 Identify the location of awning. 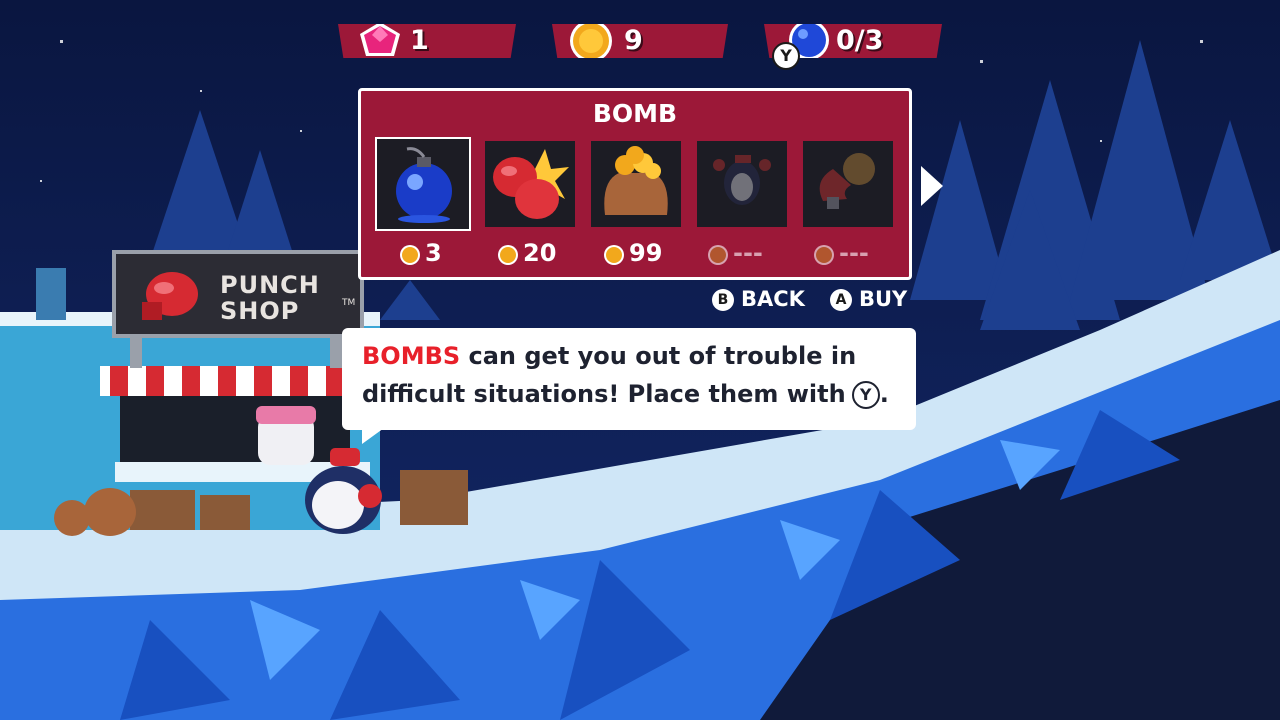
(235, 381).